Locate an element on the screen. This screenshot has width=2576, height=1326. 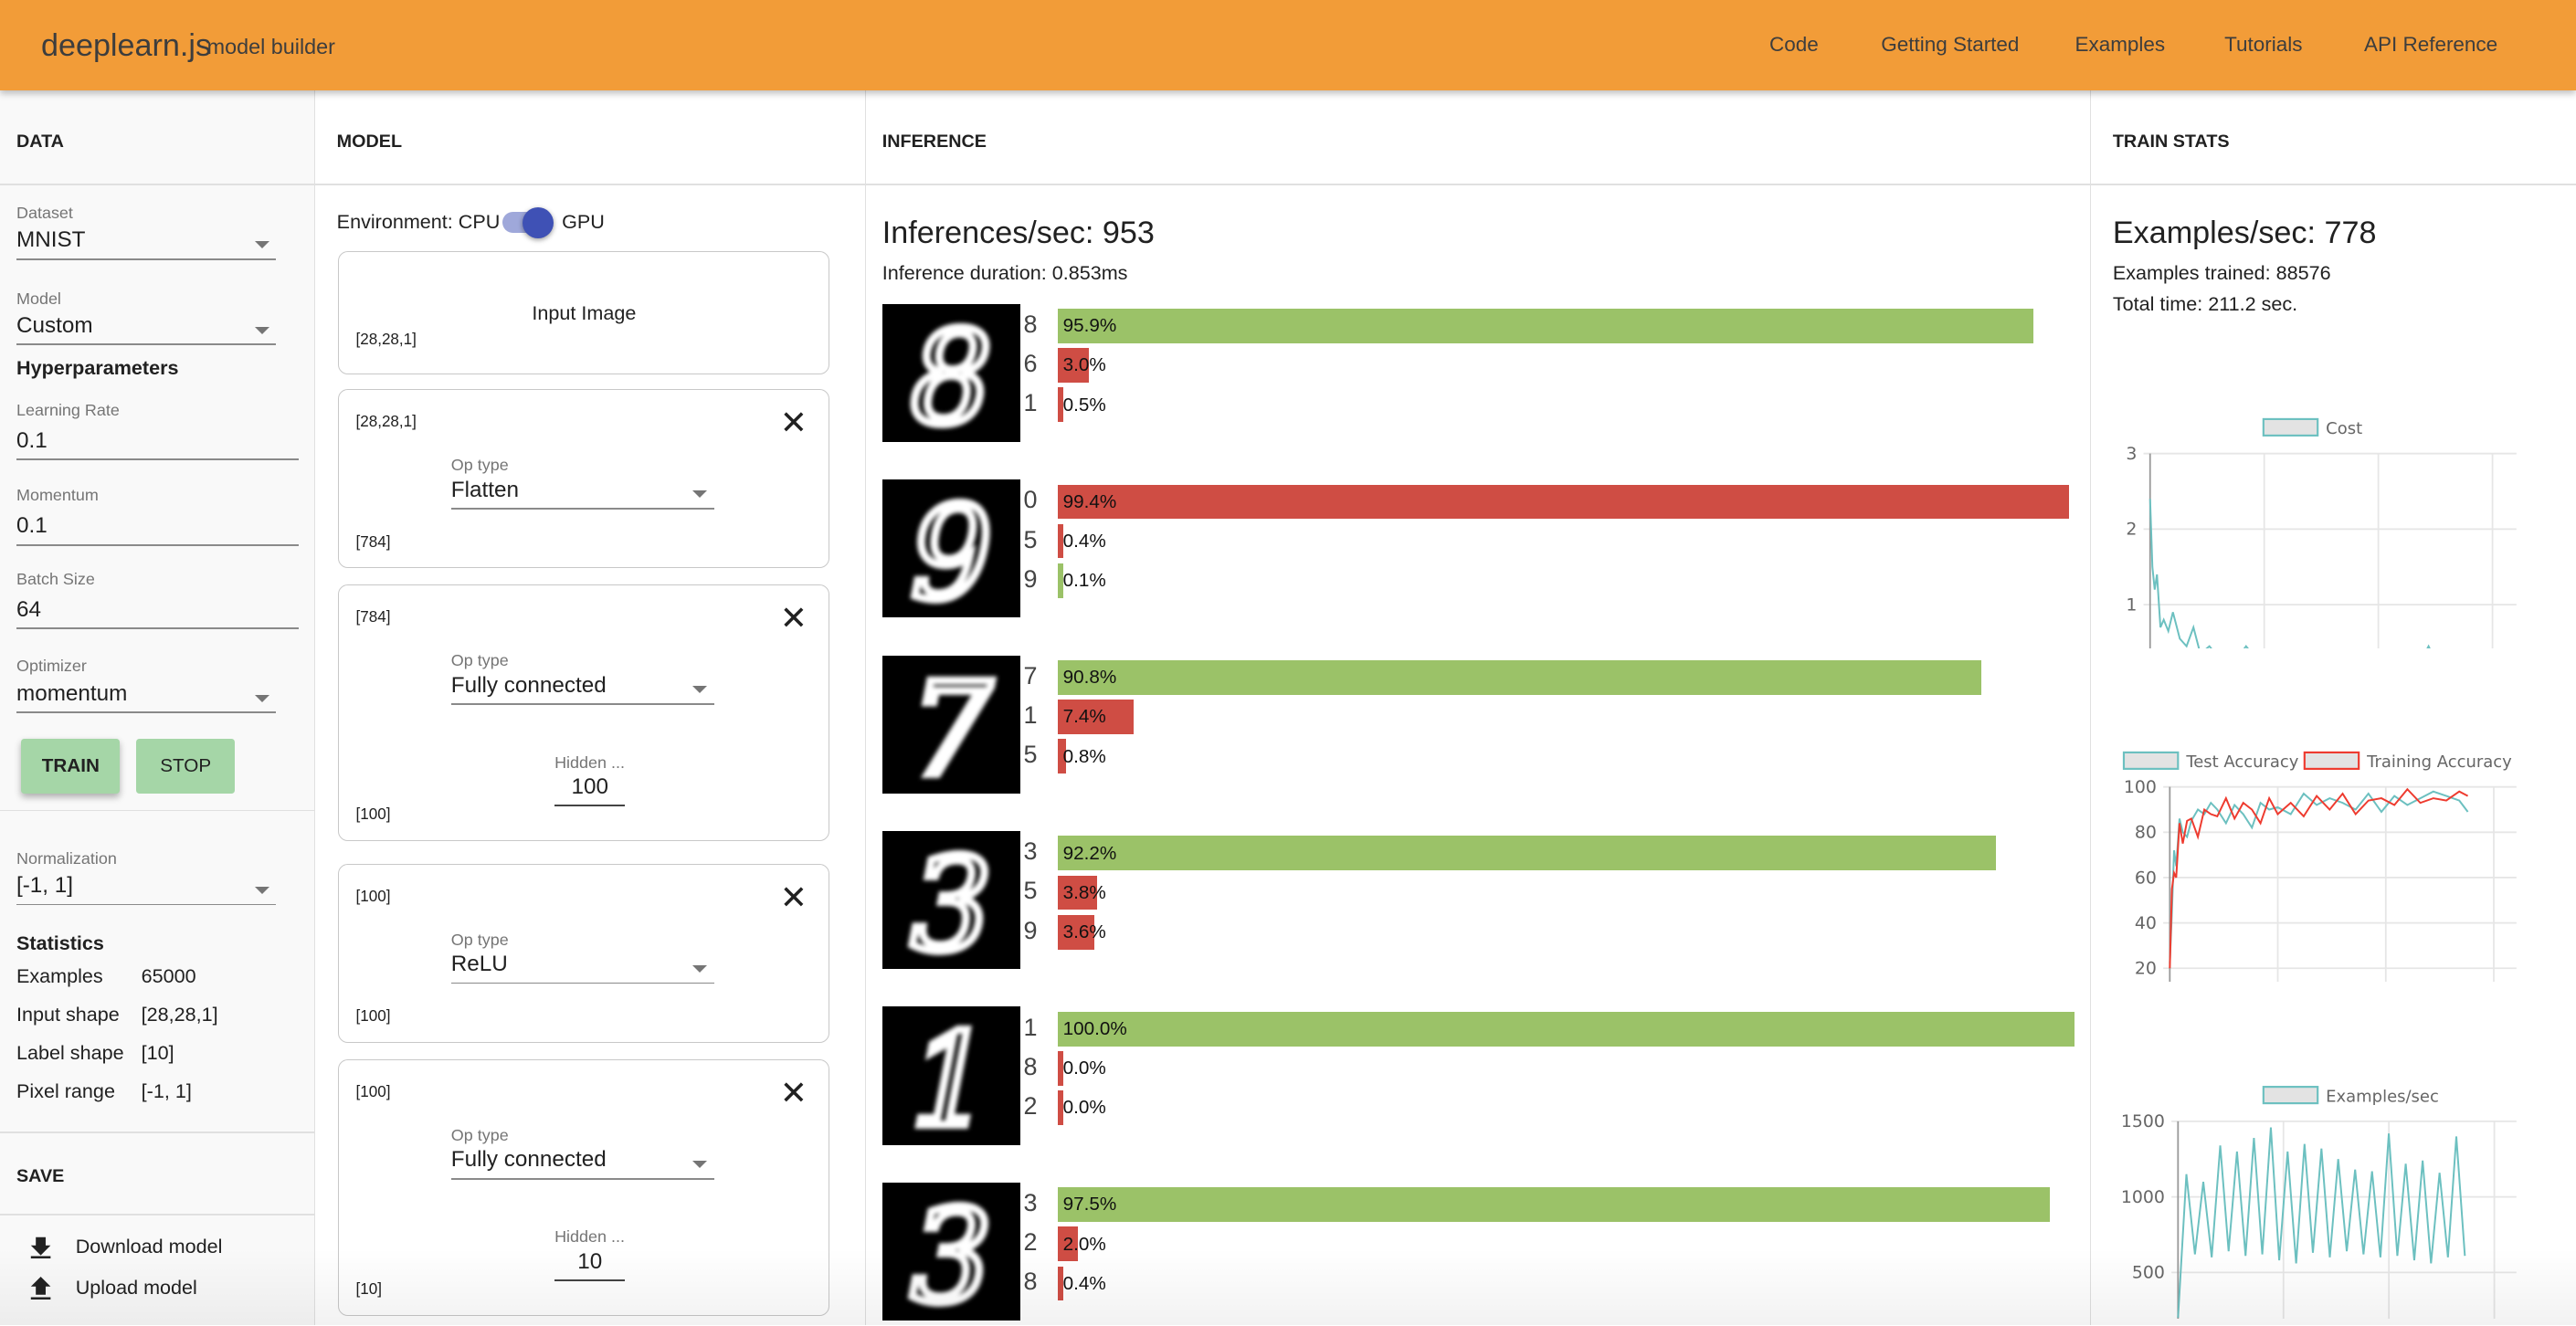
gpu-toggle is located at coordinates (528, 222).